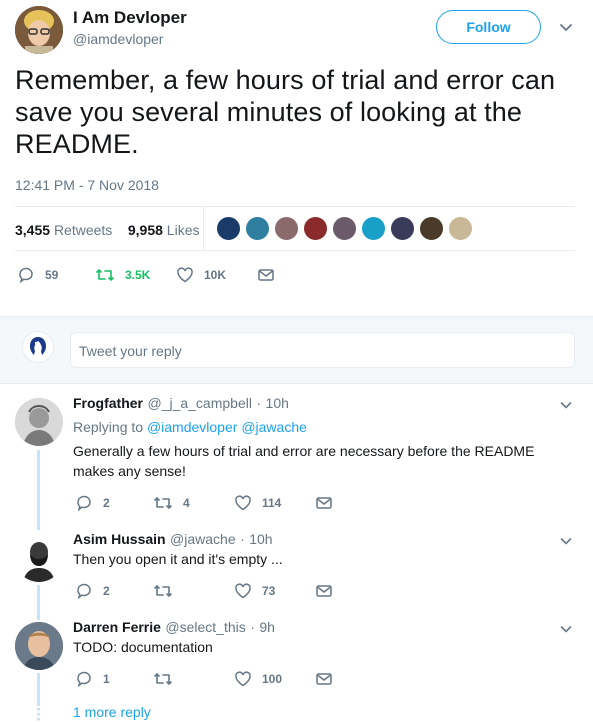 This screenshot has height=723, width=593. I want to click on author-handle: @iamdevloper, so click(118, 39).